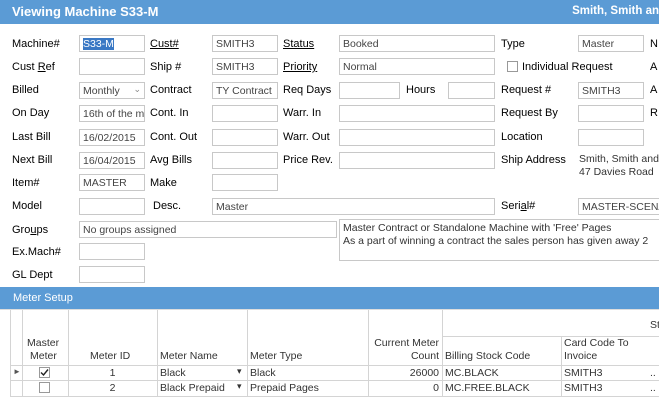  I want to click on window-title-bar: Viewing Machine S33-M Smith, Smith an, so click(329, 12).